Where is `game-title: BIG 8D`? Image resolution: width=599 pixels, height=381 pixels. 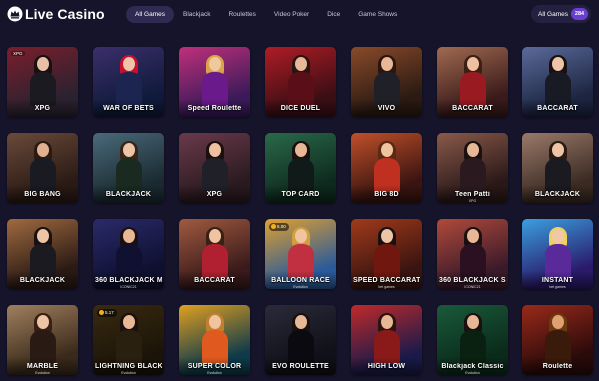
game-title: BIG 8D is located at coordinates (386, 194).